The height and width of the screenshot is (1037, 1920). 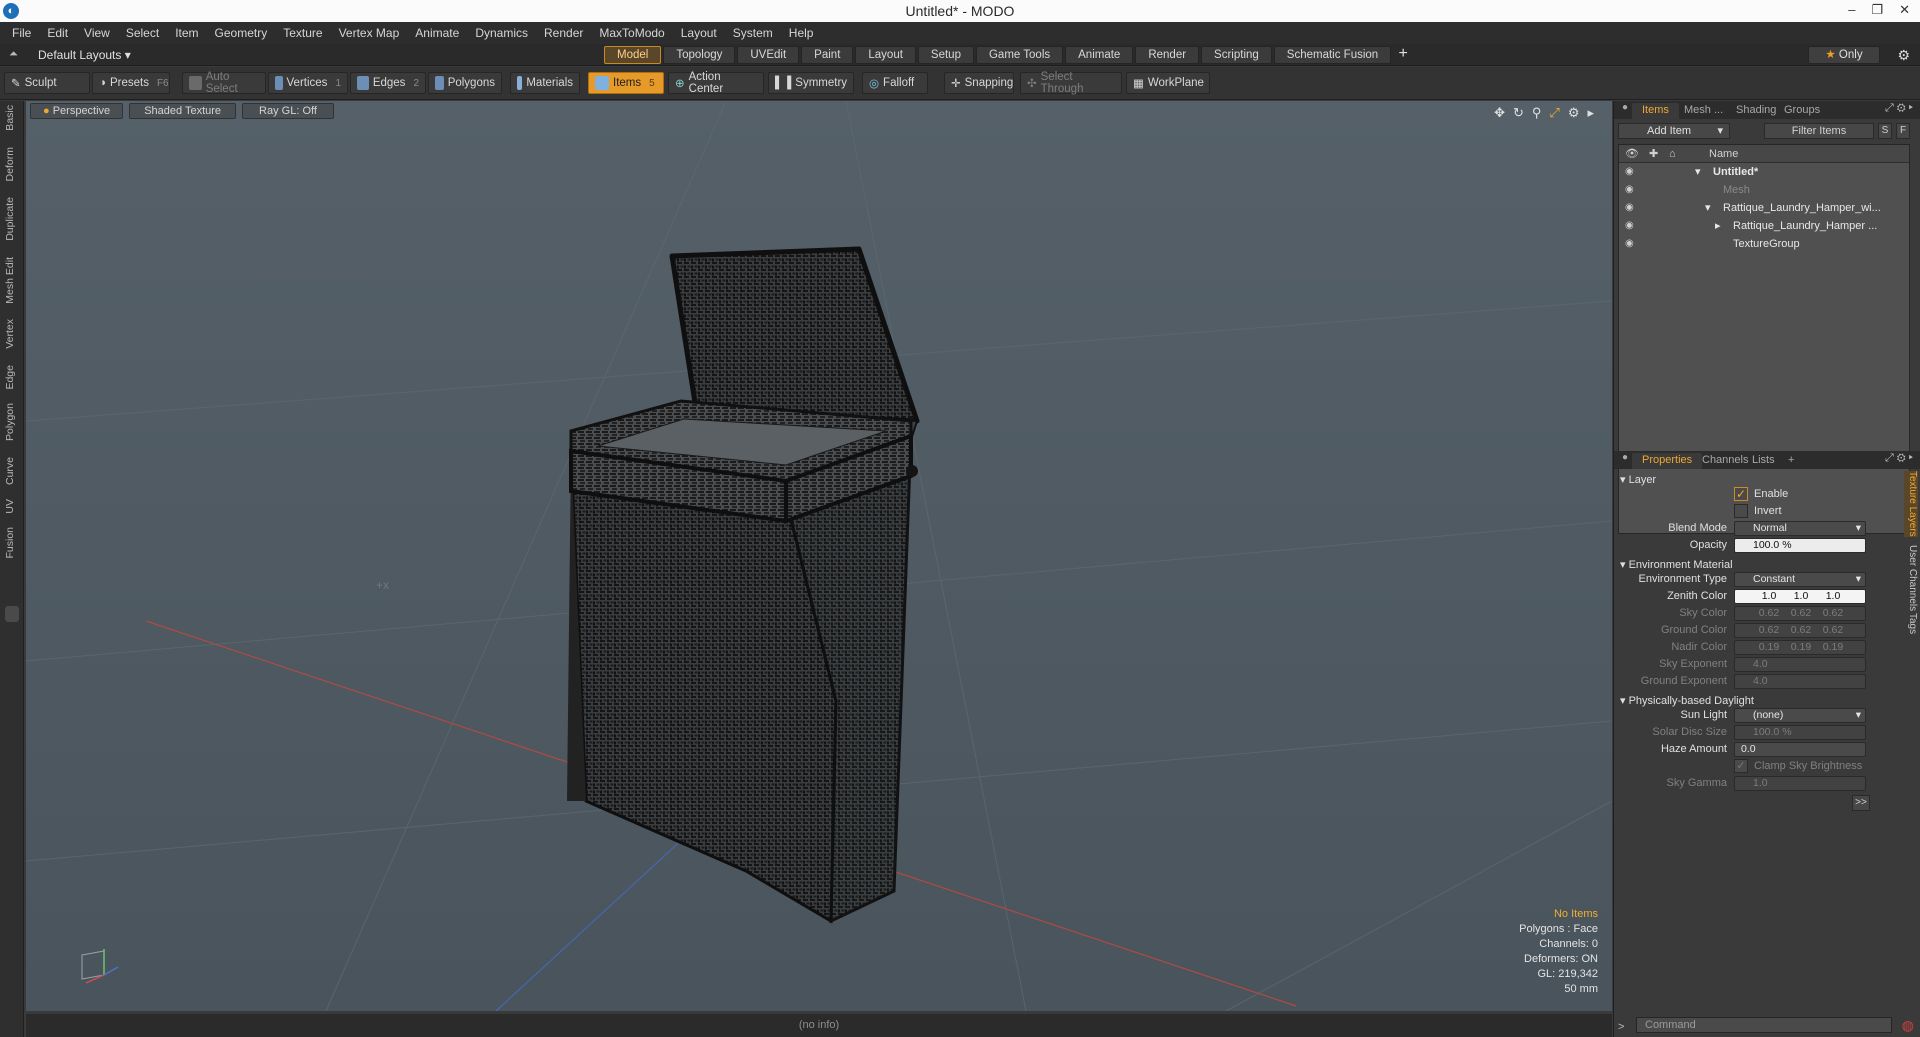 What do you see at coordinates (142, 33) in the screenshot?
I see `menu-select: Select` at bounding box center [142, 33].